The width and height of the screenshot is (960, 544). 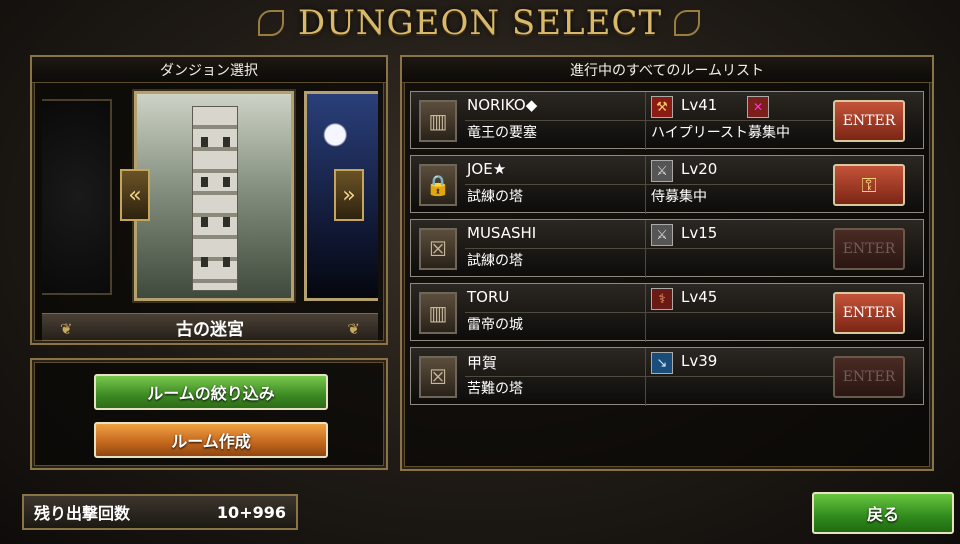 What do you see at coordinates (251, 512) in the screenshot?
I see `sortie-count: 10+996` at bounding box center [251, 512].